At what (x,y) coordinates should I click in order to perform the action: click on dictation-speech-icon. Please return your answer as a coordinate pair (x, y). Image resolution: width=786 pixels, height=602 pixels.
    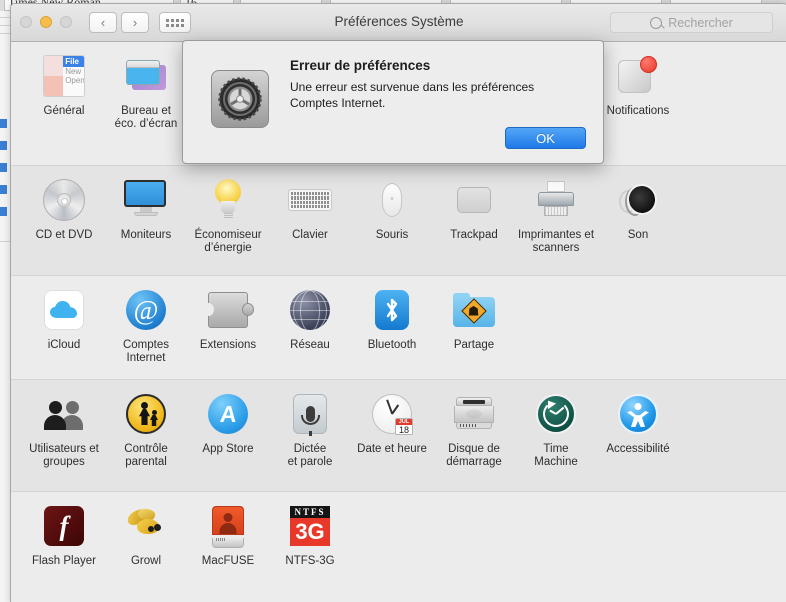
    Looking at the image, I should click on (310, 414).